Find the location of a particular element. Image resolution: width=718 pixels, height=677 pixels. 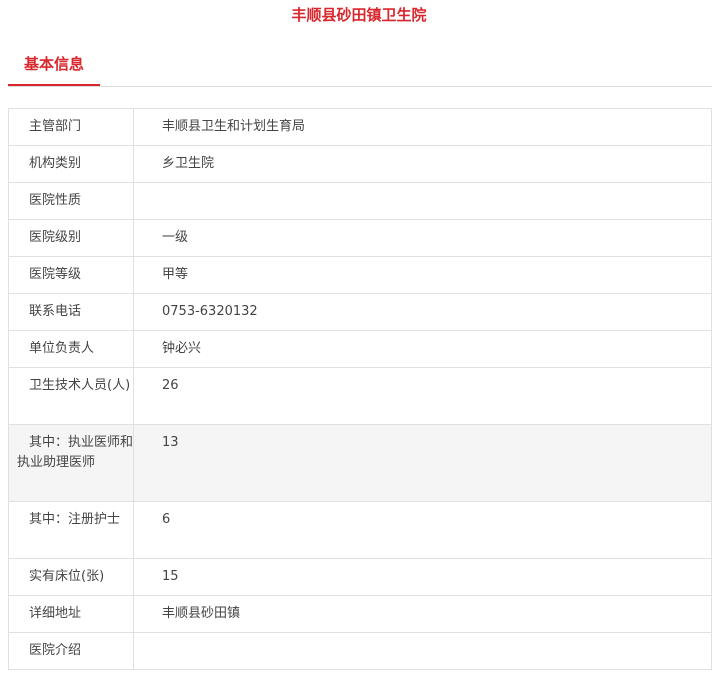

row-value: 26 is located at coordinates (422, 396).